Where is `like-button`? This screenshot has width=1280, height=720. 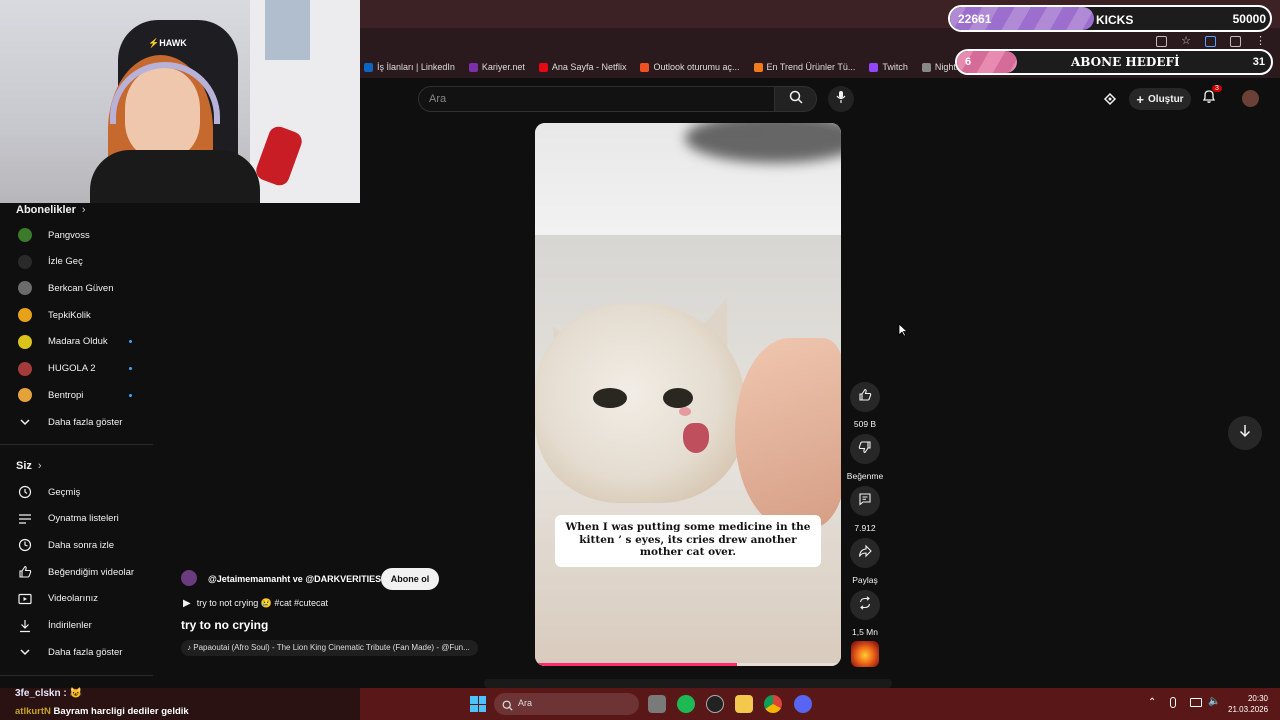
like-button is located at coordinates (865, 397).